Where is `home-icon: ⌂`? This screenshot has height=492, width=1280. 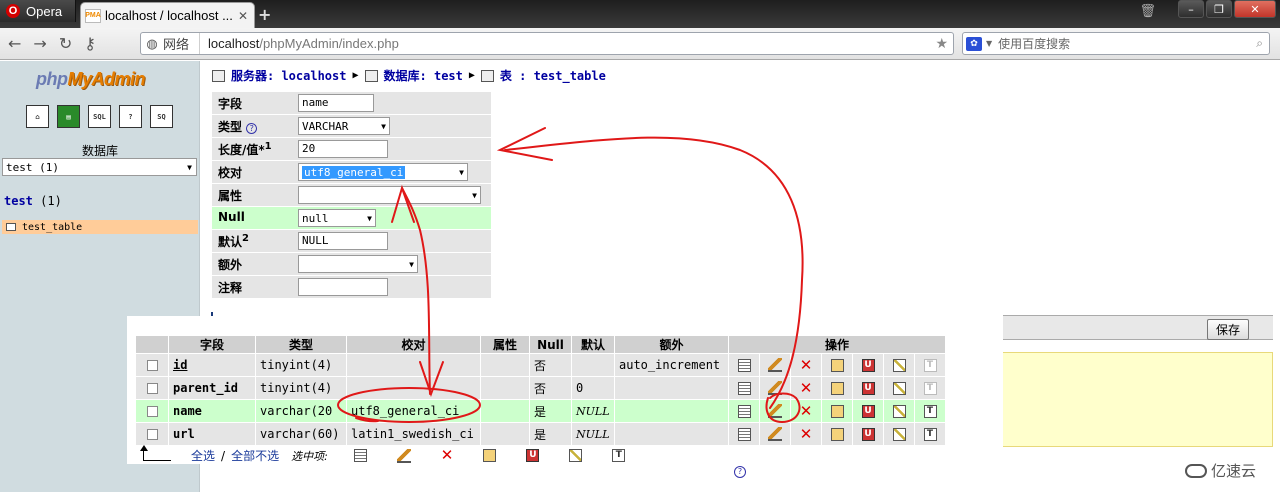 home-icon: ⌂ is located at coordinates (37, 116).